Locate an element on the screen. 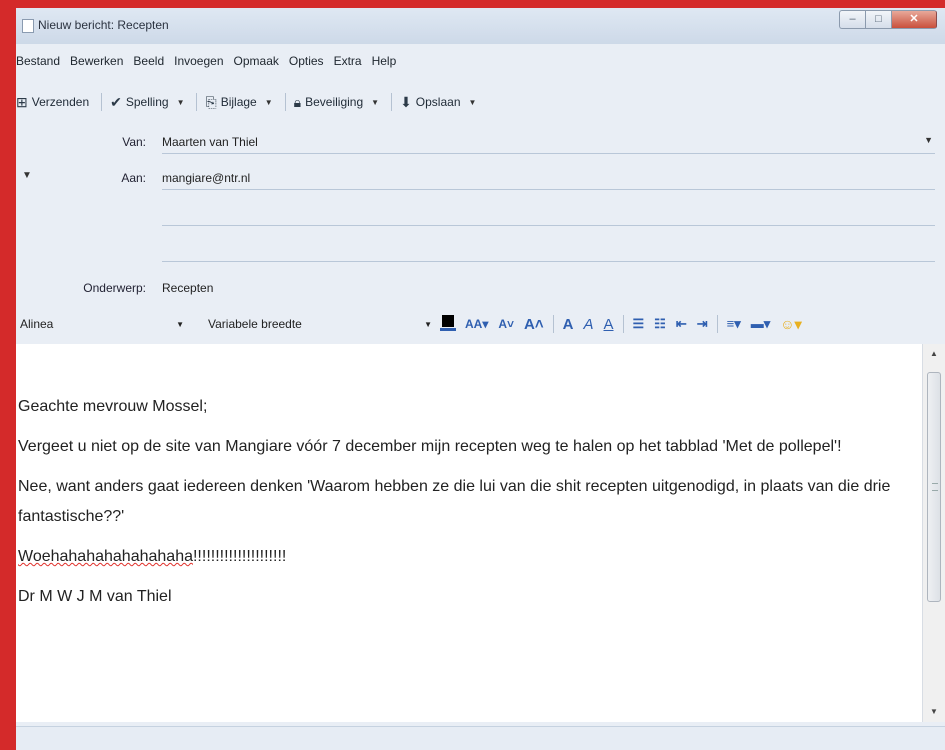 The height and width of the screenshot is (750, 945). security-label: Beveiliging is located at coordinates (334, 102).